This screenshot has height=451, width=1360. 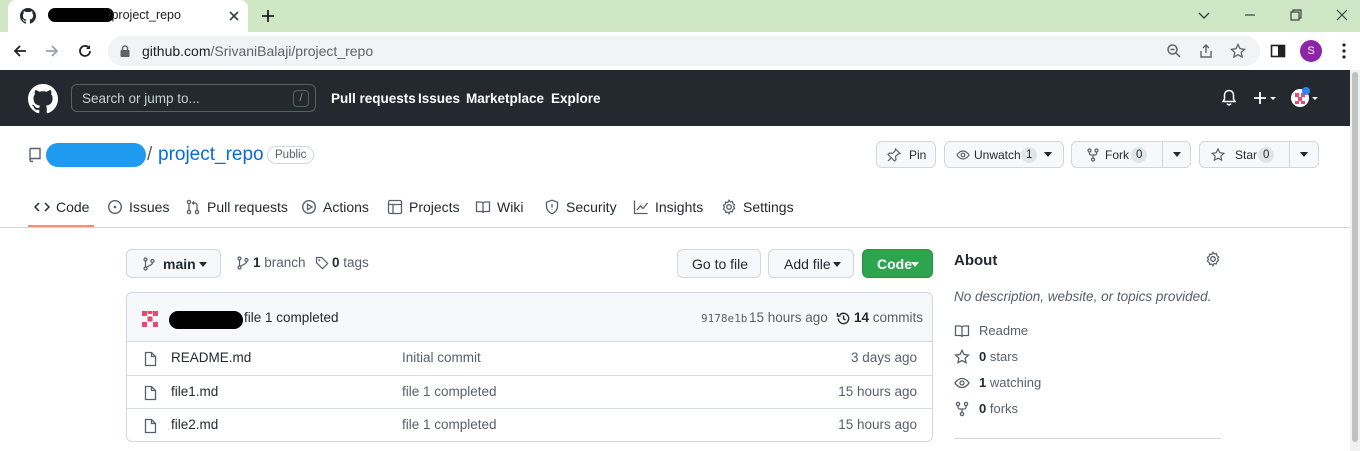 What do you see at coordinates (1177, 154) in the screenshot?
I see `fork-dropdown-chevron-icon` at bounding box center [1177, 154].